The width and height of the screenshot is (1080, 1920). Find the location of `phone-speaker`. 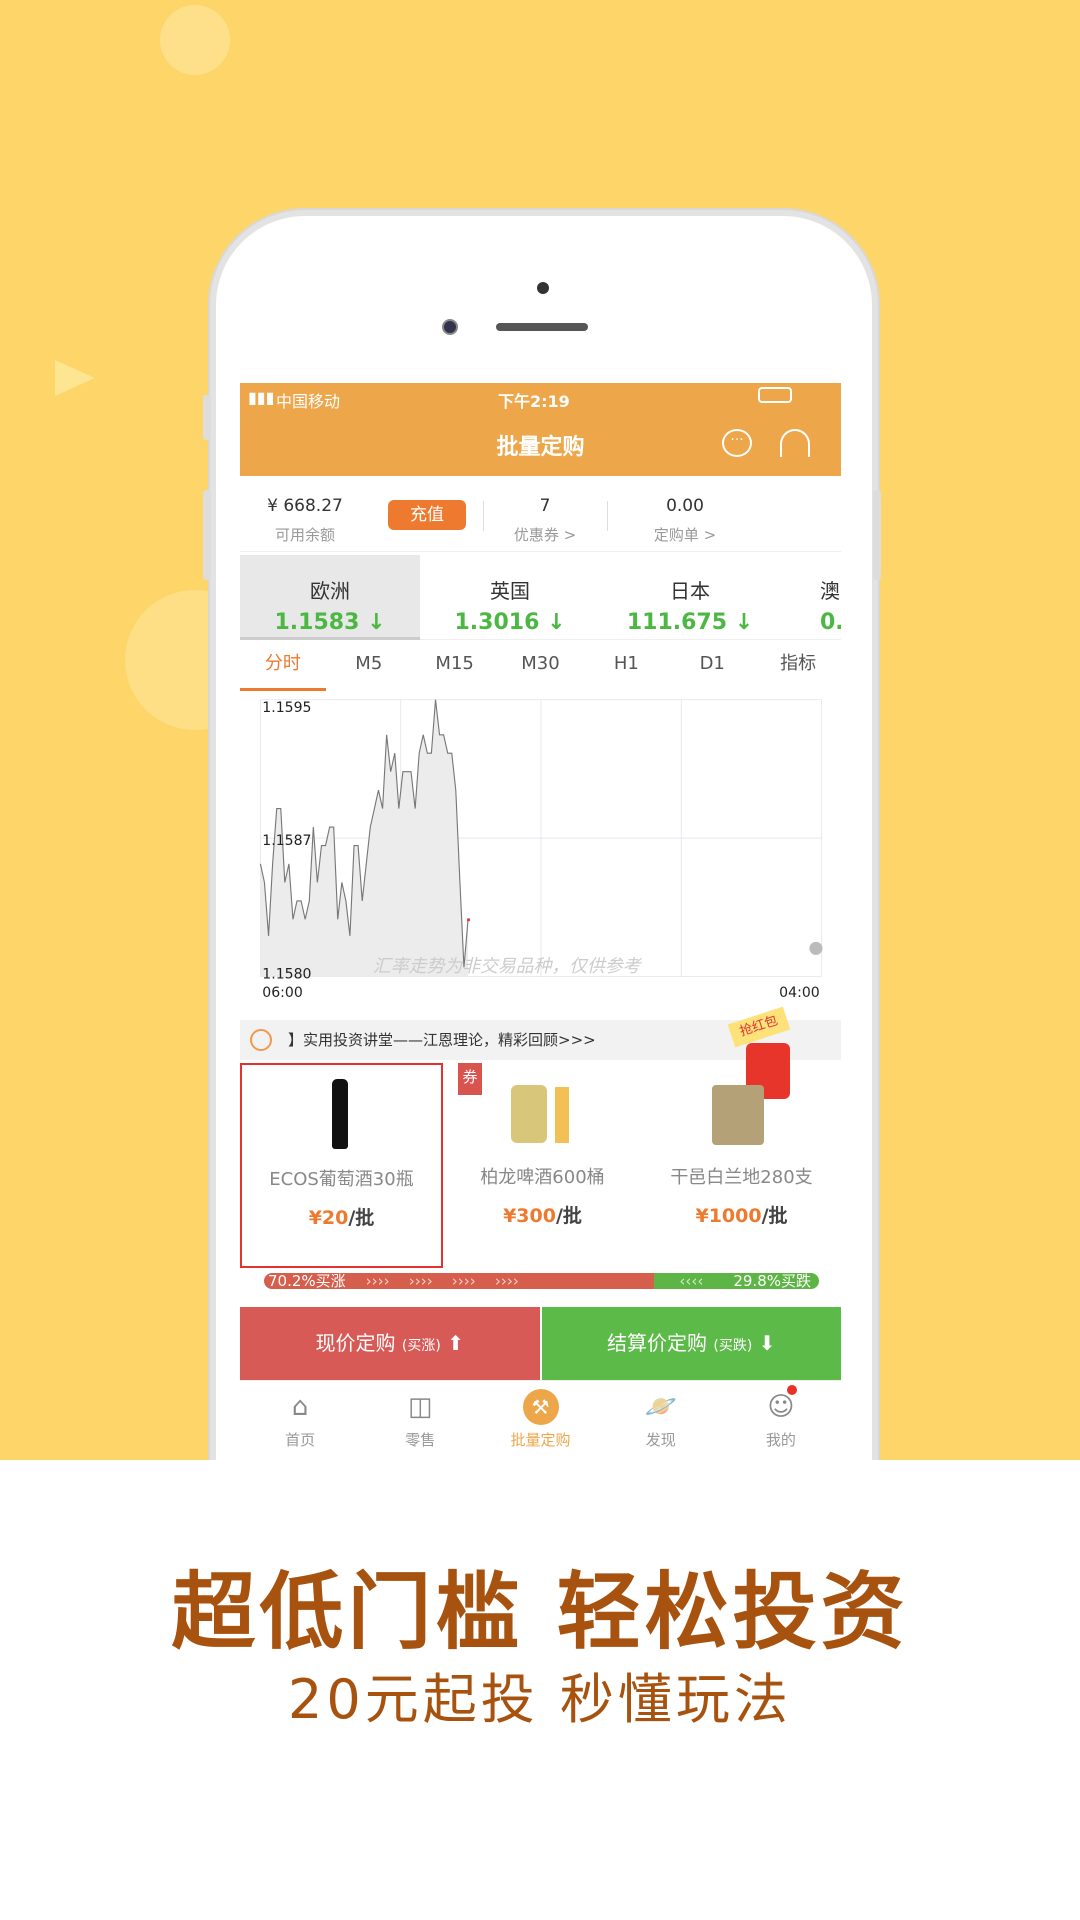

phone-speaker is located at coordinates (542, 327).